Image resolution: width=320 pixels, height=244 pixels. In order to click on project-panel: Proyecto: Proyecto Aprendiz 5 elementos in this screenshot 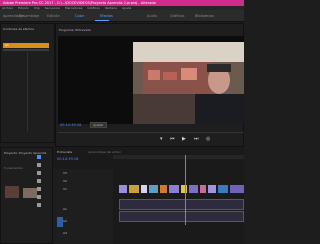, I will do `click(26, 195)`.